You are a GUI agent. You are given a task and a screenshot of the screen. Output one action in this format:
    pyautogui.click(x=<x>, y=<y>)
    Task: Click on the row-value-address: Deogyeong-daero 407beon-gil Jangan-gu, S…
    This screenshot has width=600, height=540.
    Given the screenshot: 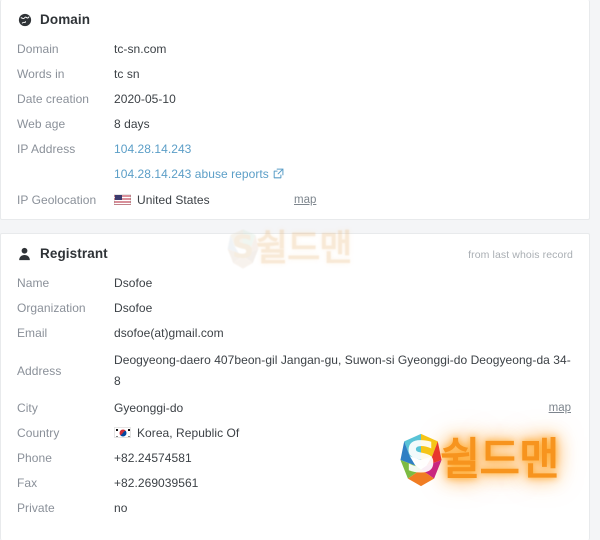 What is the action you would take?
    pyautogui.click(x=342, y=370)
    